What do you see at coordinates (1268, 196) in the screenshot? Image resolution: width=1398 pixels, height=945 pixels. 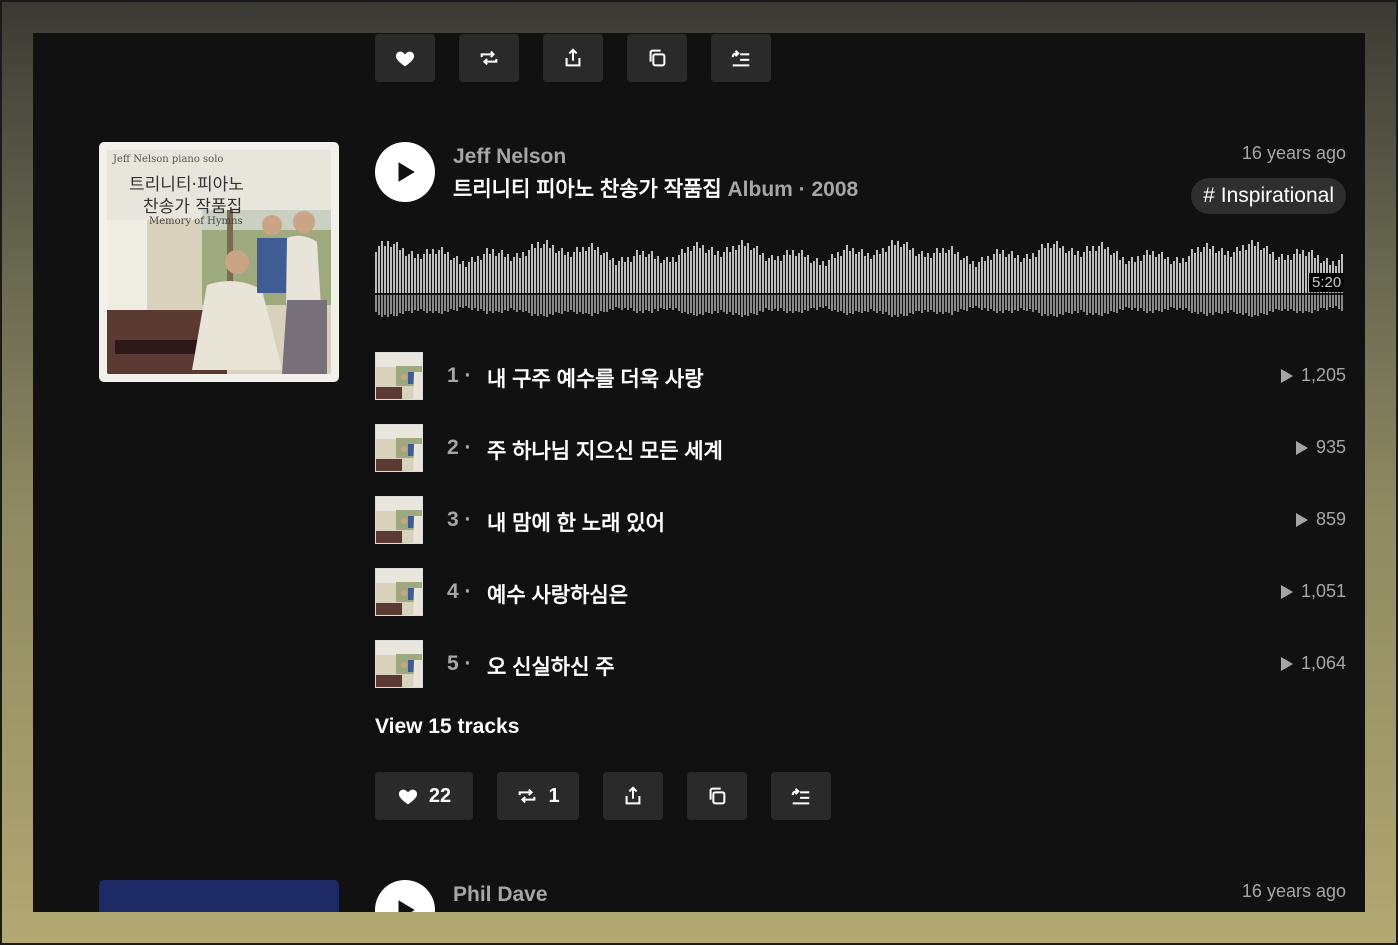 I see `genre-tag: # Inspirational` at bounding box center [1268, 196].